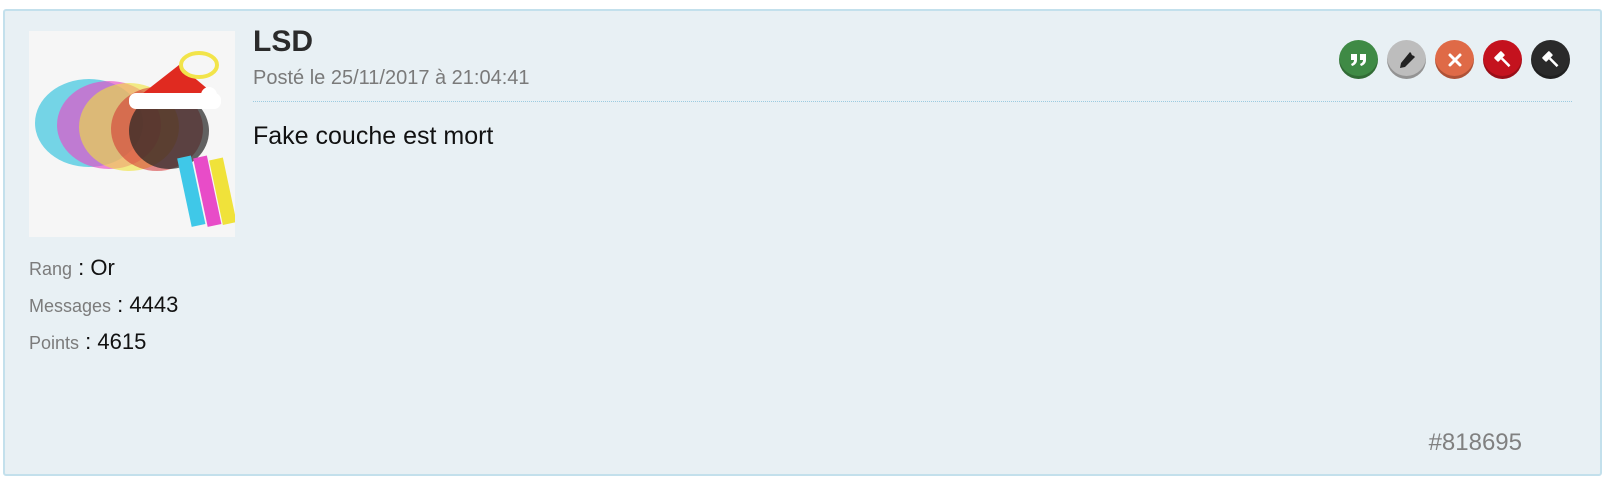 This screenshot has height=484, width=1614. I want to click on avatar-image, so click(132, 134).